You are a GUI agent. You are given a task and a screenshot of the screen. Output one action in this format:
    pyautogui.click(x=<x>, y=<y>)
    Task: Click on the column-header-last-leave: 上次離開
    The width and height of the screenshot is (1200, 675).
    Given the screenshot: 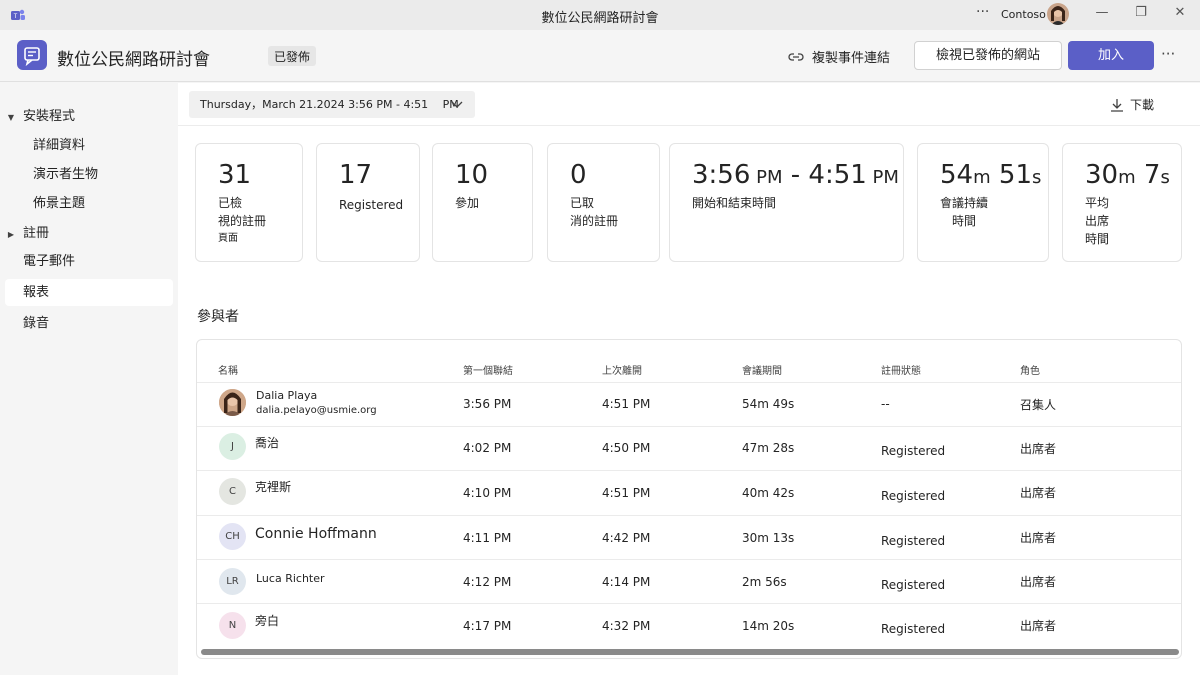 What is the action you would take?
    pyautogui.click(x=622, y=369)
    